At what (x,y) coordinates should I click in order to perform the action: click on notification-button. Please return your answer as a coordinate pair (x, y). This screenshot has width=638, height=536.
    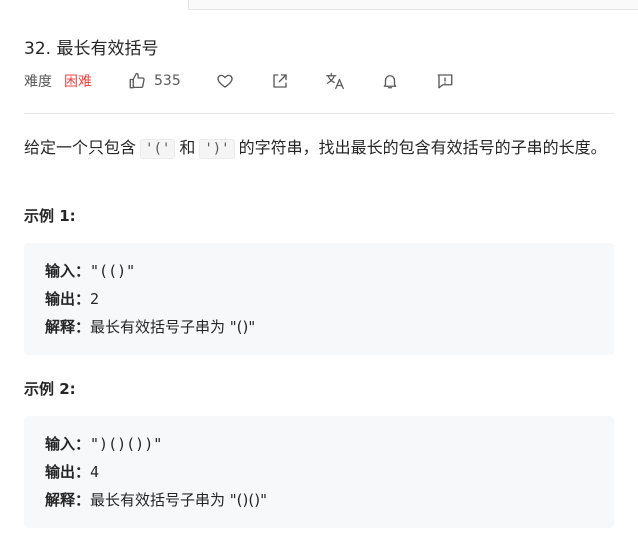
    Looking at the image, I should click on (390, 81).